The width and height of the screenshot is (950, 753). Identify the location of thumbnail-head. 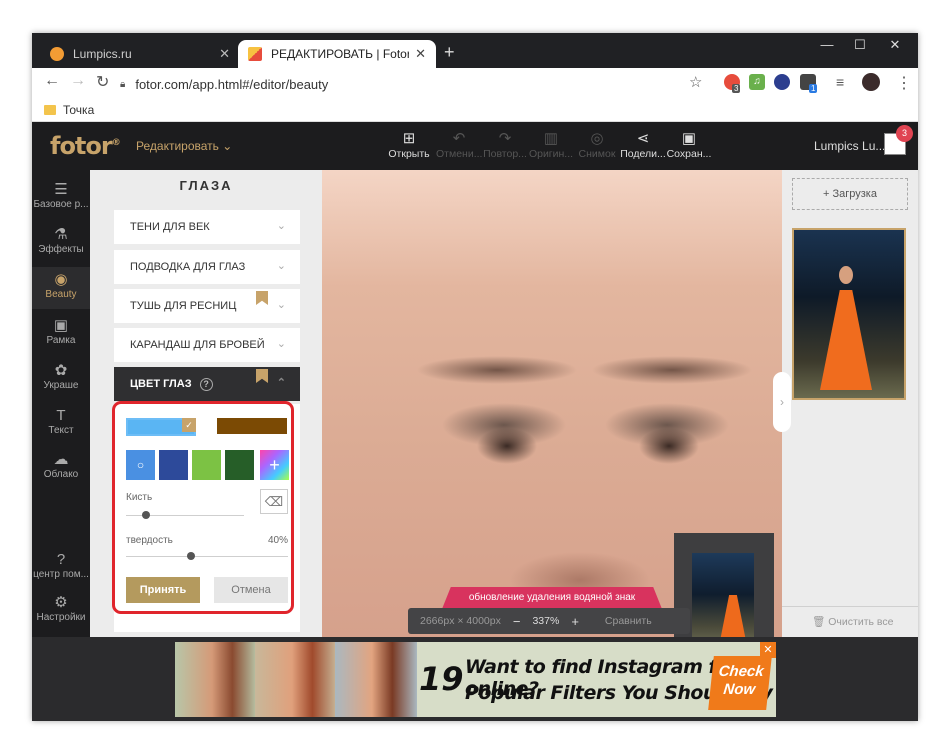
(846, 275).